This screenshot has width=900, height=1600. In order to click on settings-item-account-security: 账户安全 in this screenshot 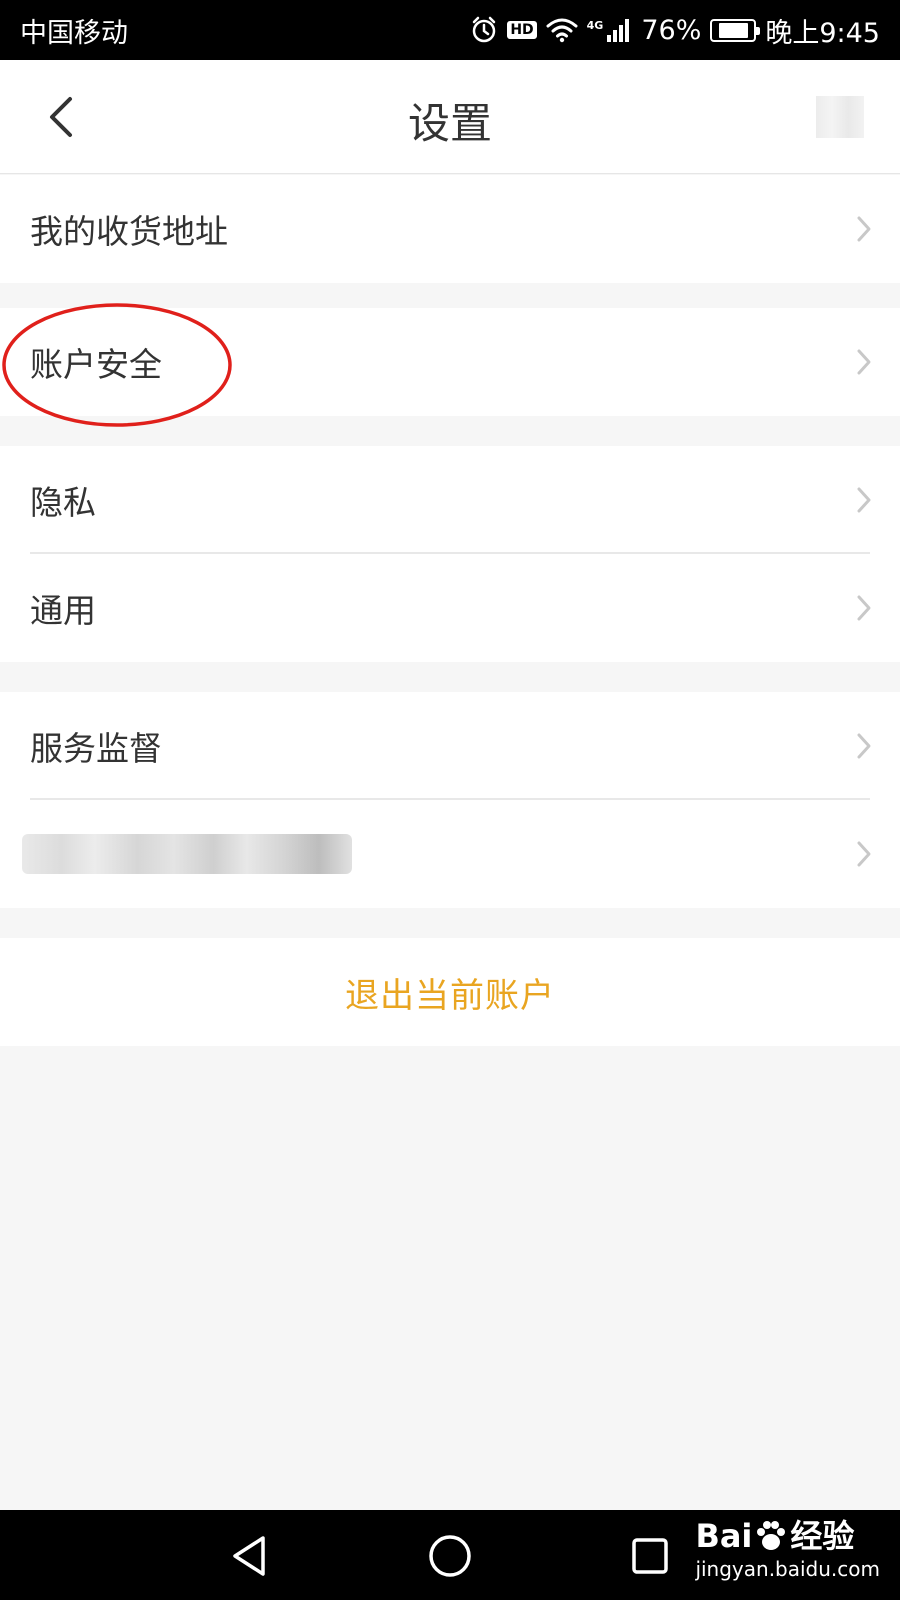, I will do `click(450, 362)`.